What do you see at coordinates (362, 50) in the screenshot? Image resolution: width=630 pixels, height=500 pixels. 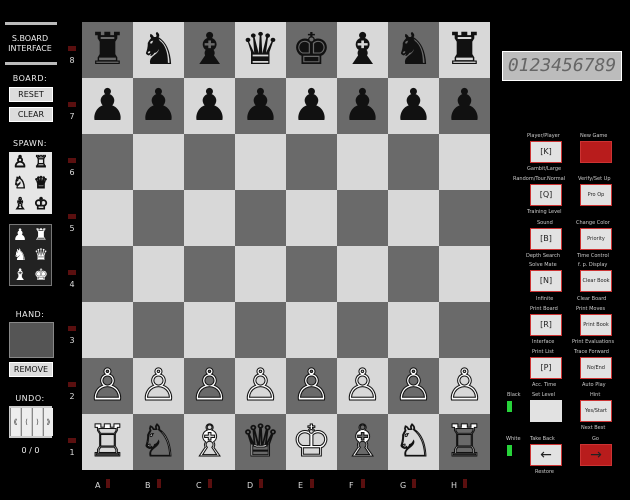 I see `piece-f8: ♝` at bounding box center [362, 50].